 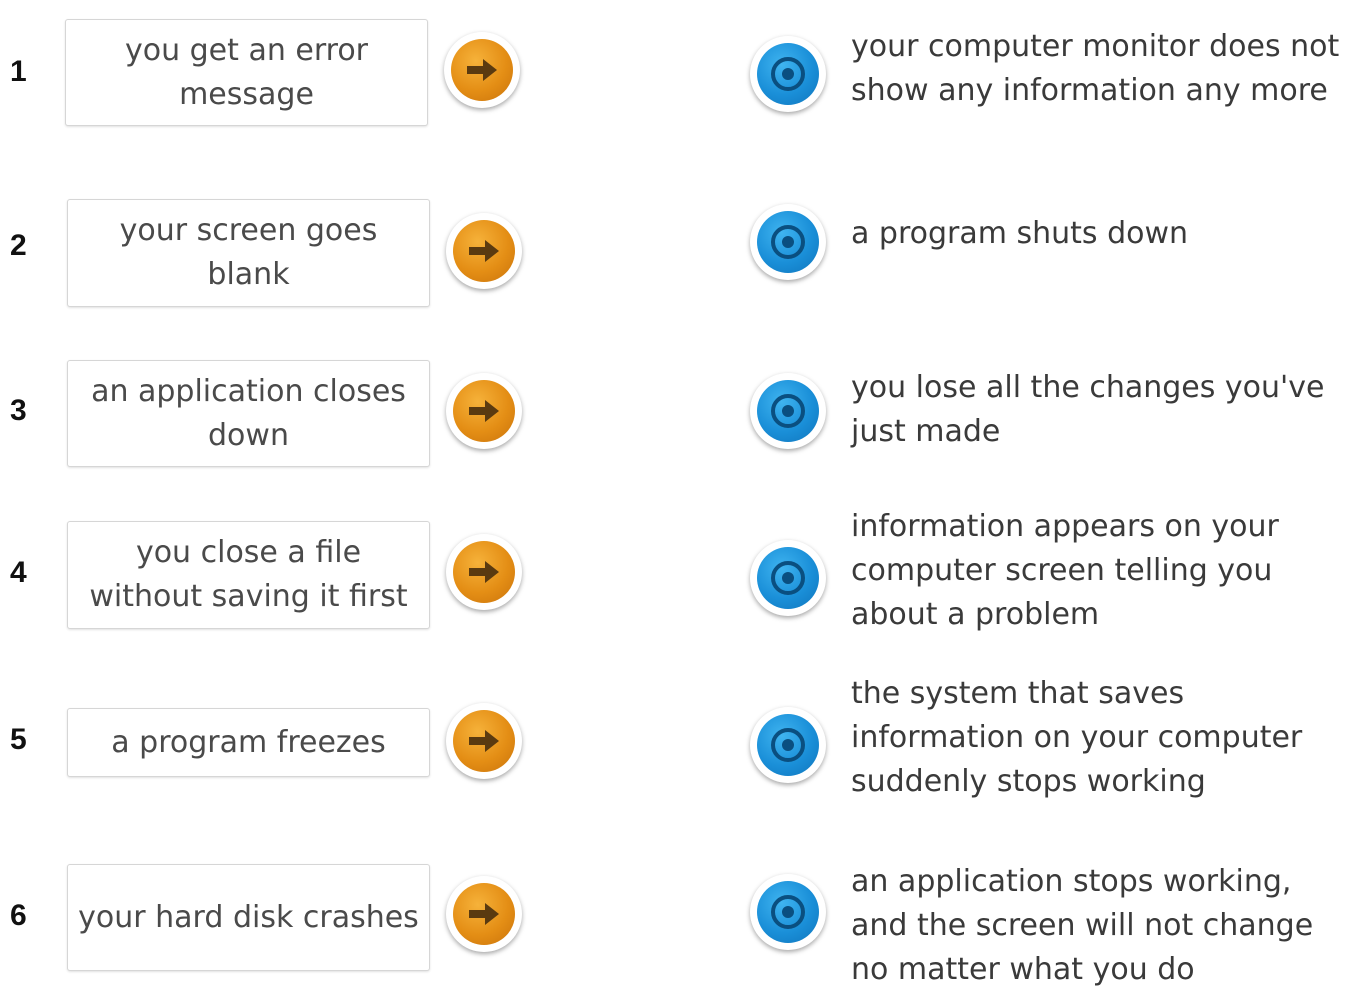 What do you see at coordinates (248, 917) in the screenshot?
I see `prompt-card: your hard disk crashes` at bounding box center [248, 917].